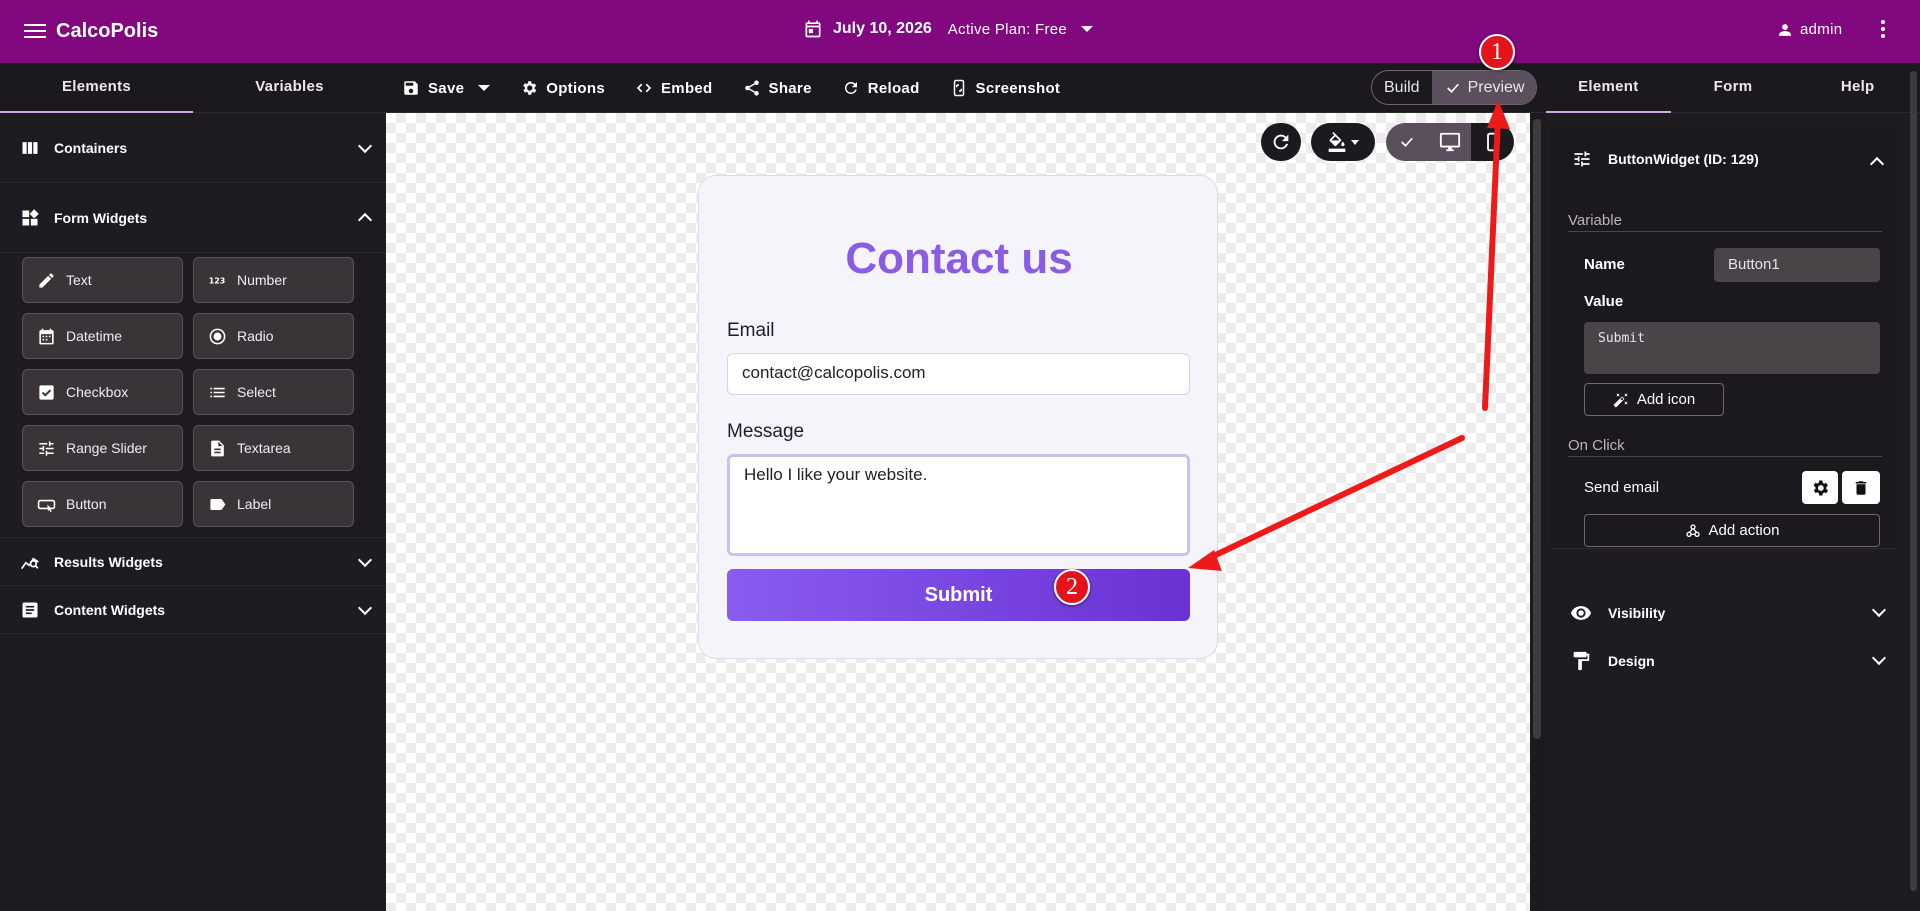 This screenshot has width=1920, height=911. What do you see at coordinates (1450, 142) in the screenshot?
I see `viewport-desktop-button` at bounding box center [1450, 142].